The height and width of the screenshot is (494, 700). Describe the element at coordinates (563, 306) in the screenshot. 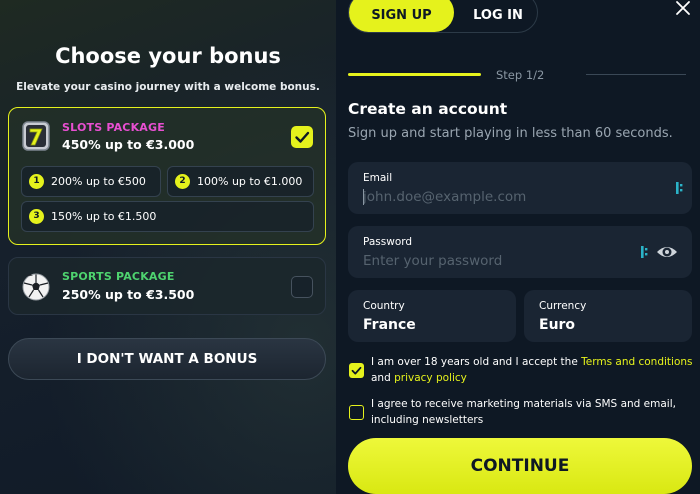

I see `currency-label: Currency` at that location.